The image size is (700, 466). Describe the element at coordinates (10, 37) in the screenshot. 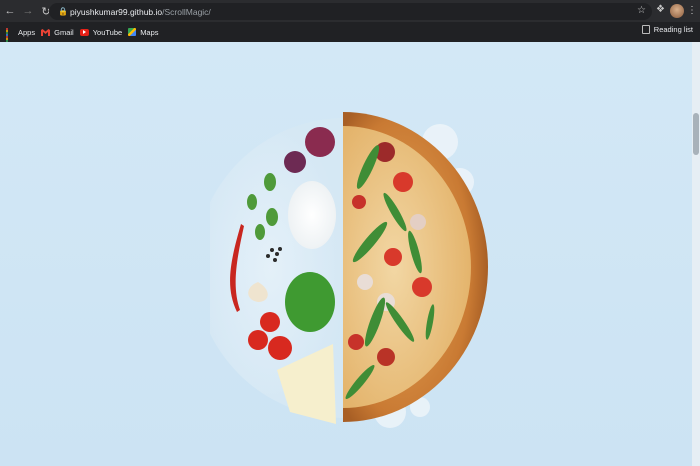

I see `apps-grid-icon` at that location.